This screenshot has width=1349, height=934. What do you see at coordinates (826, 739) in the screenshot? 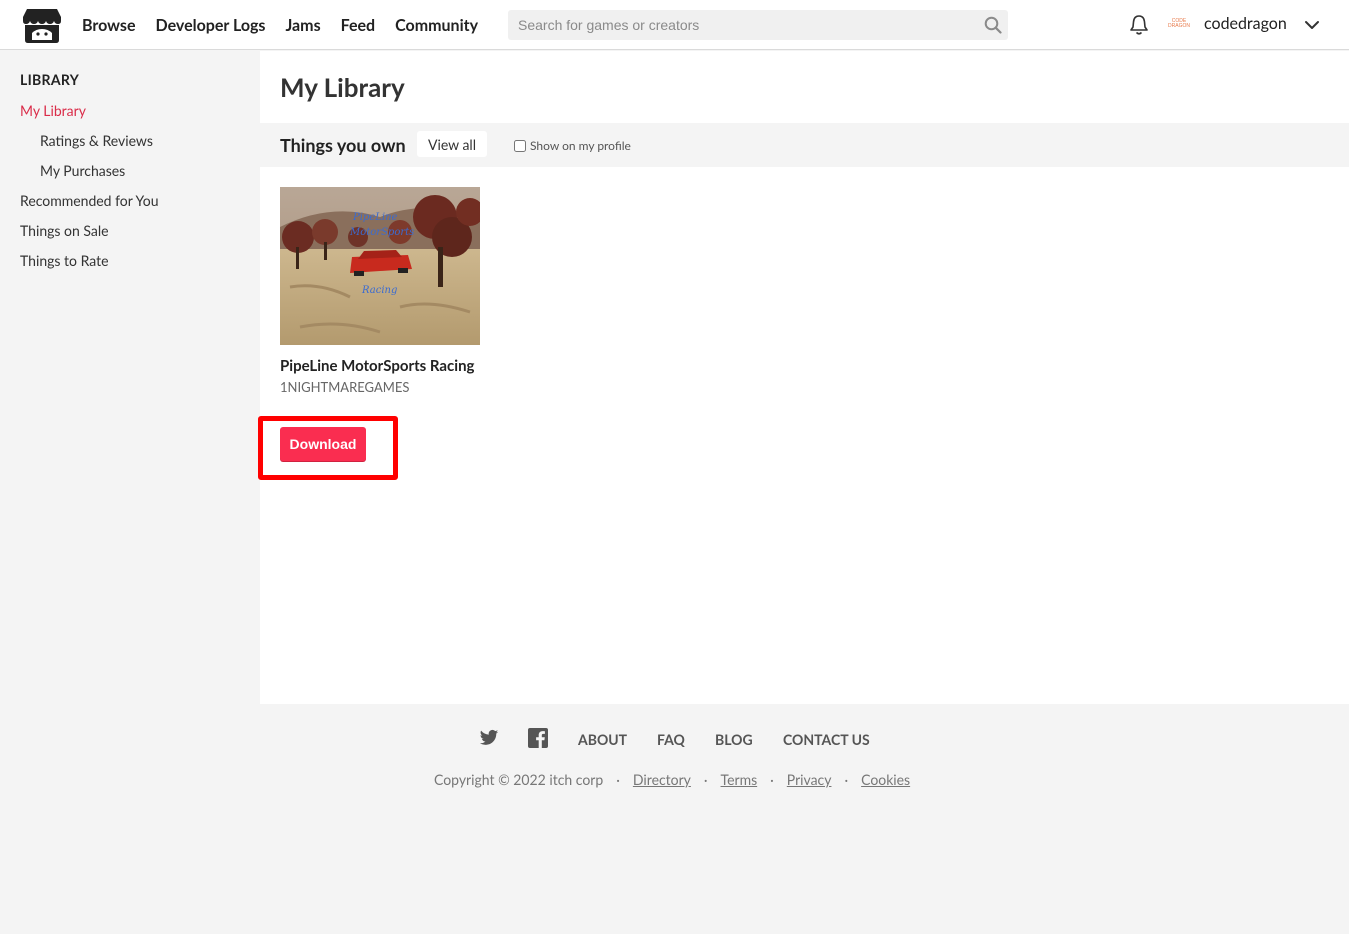
I see `footer-contact-link: CONTACT US` at bounding box center [826, 739].